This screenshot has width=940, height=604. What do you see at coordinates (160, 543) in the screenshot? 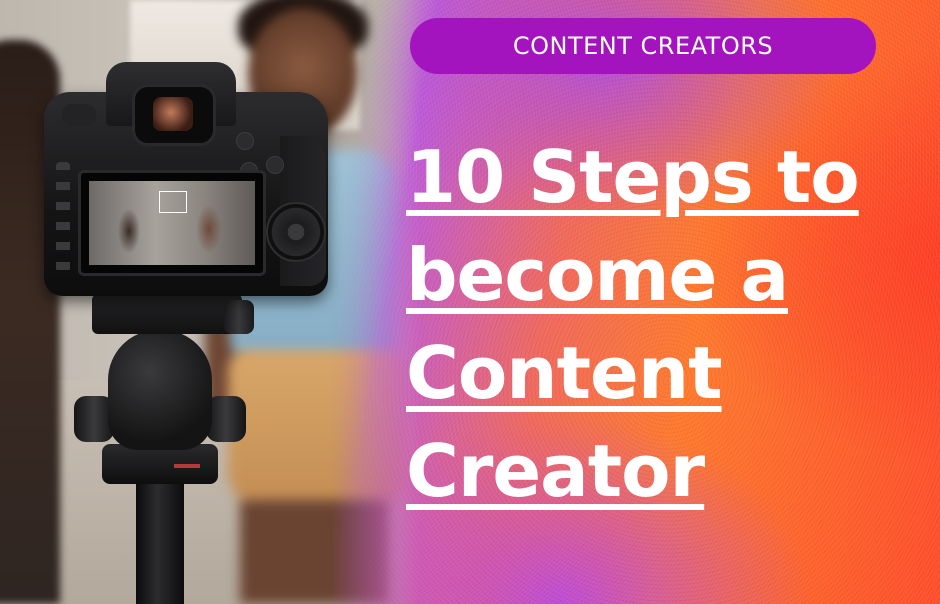
I see `tripod-pole` at bounding box center [160, 543].